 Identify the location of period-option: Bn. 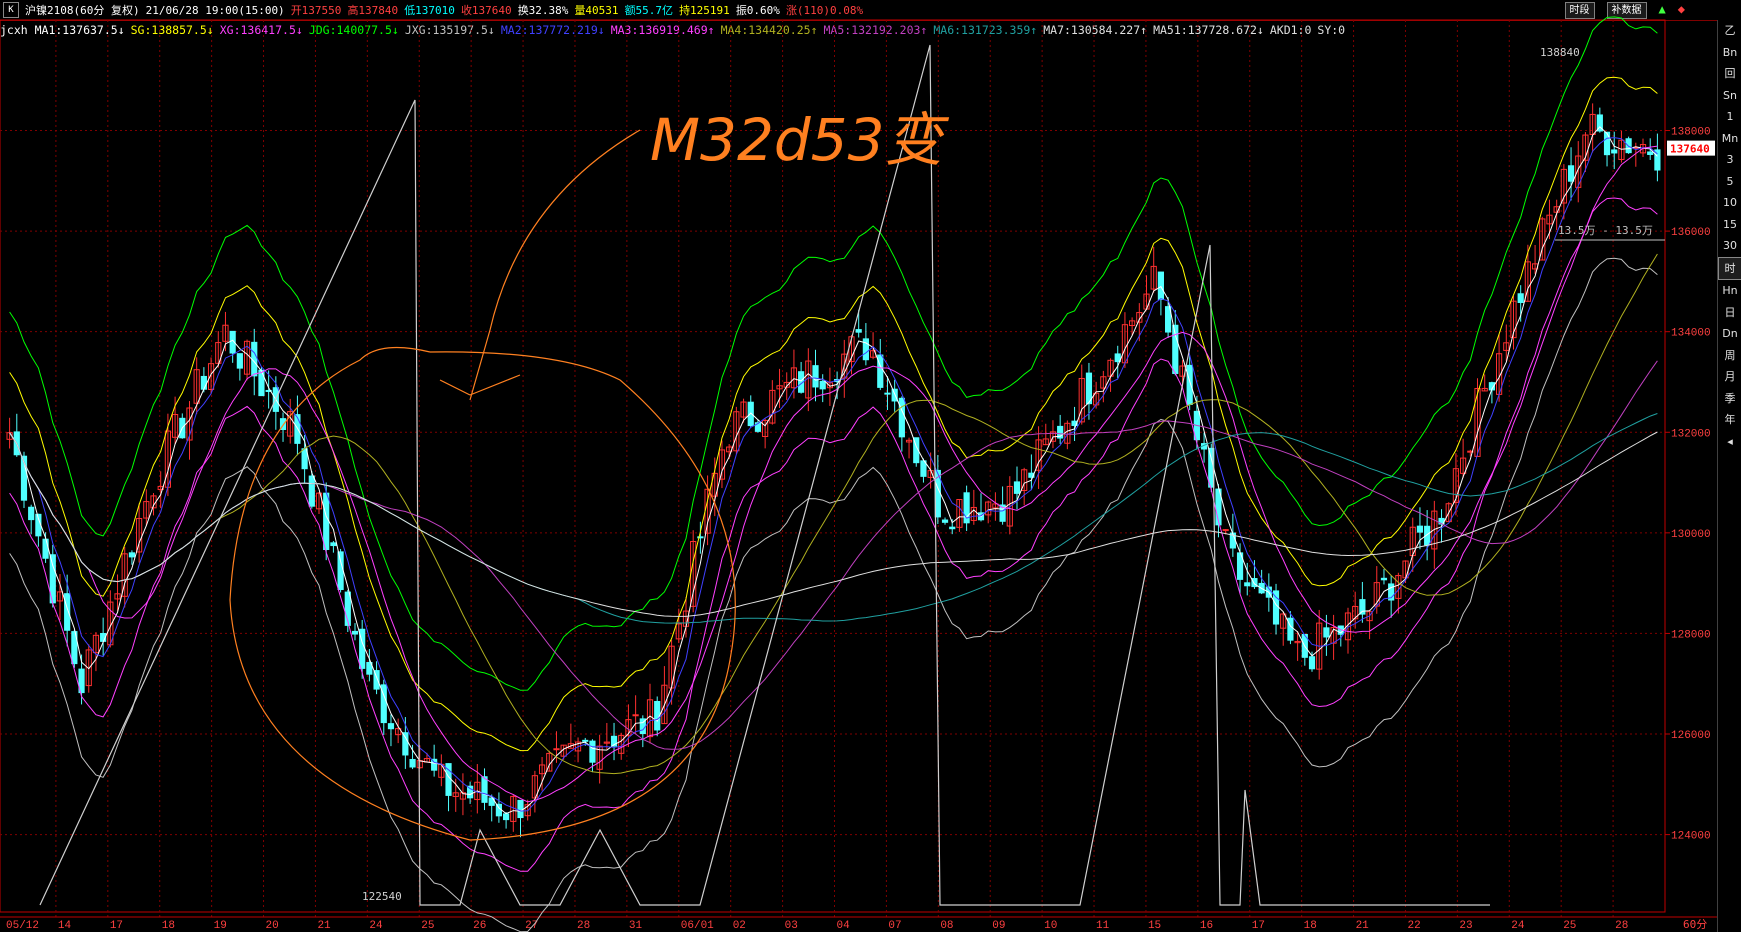
(1729, 53).